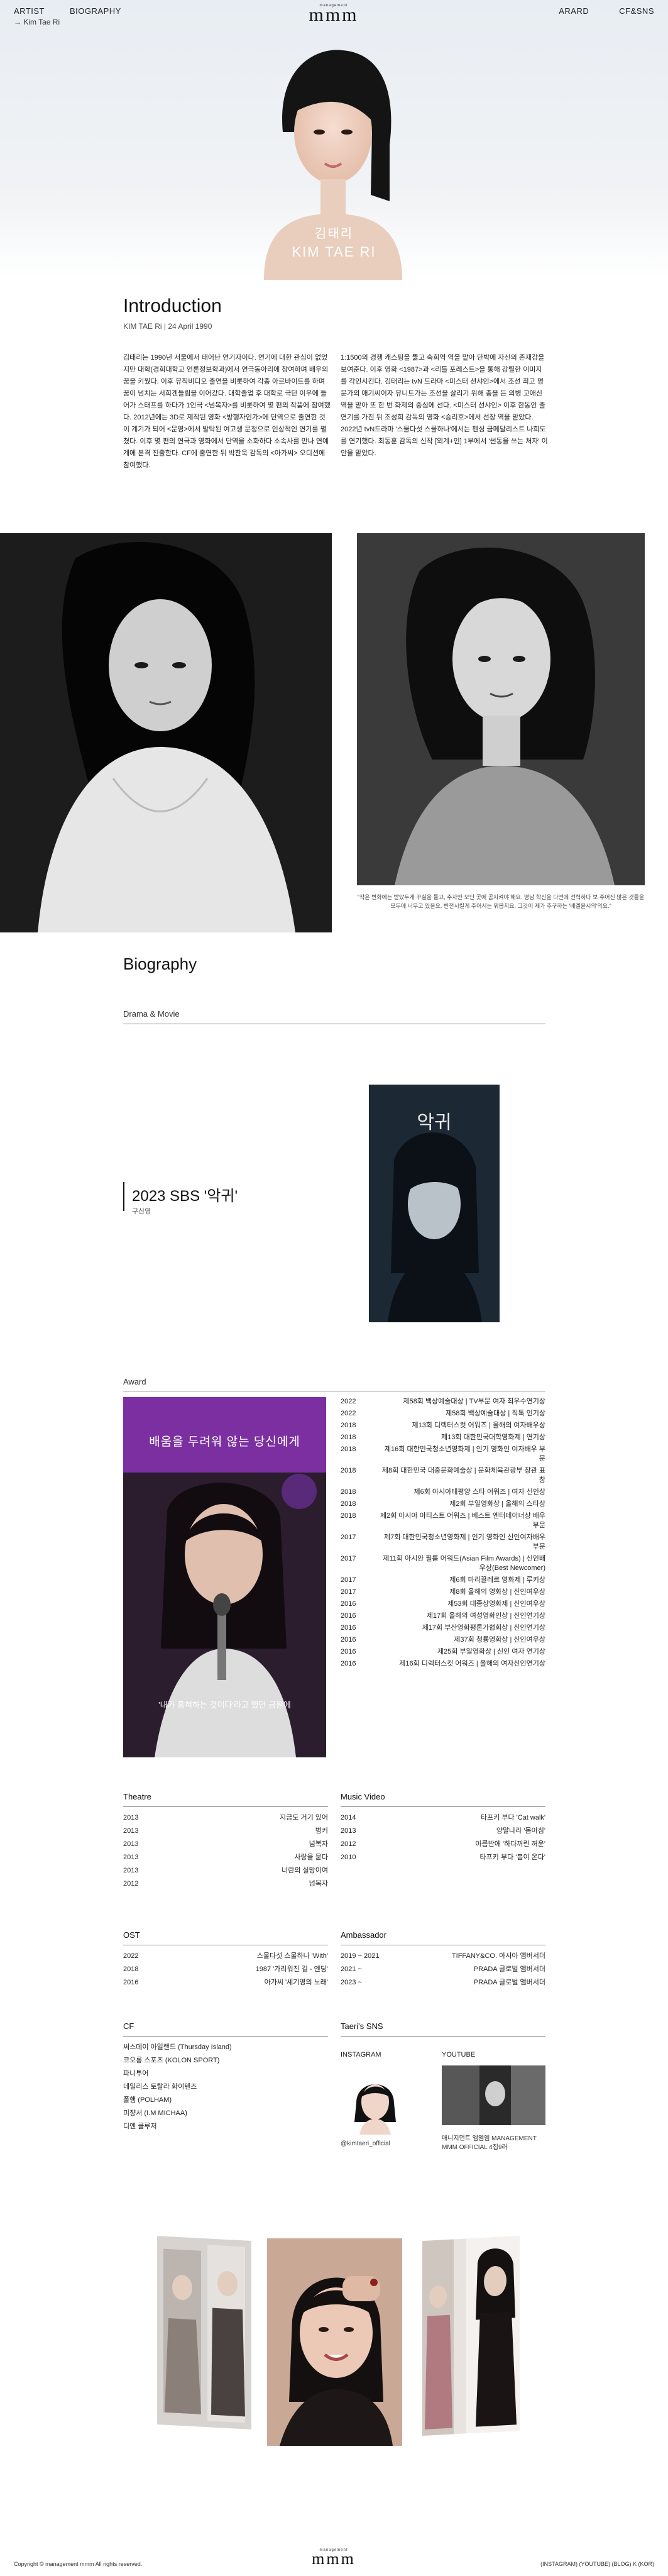 The height and width of the screenshot is (2576, 668). What do you see at coordinates (574, 11) in the screenshot?
I see `nav-award-link: ARARD` at bounding box center [574, 11].